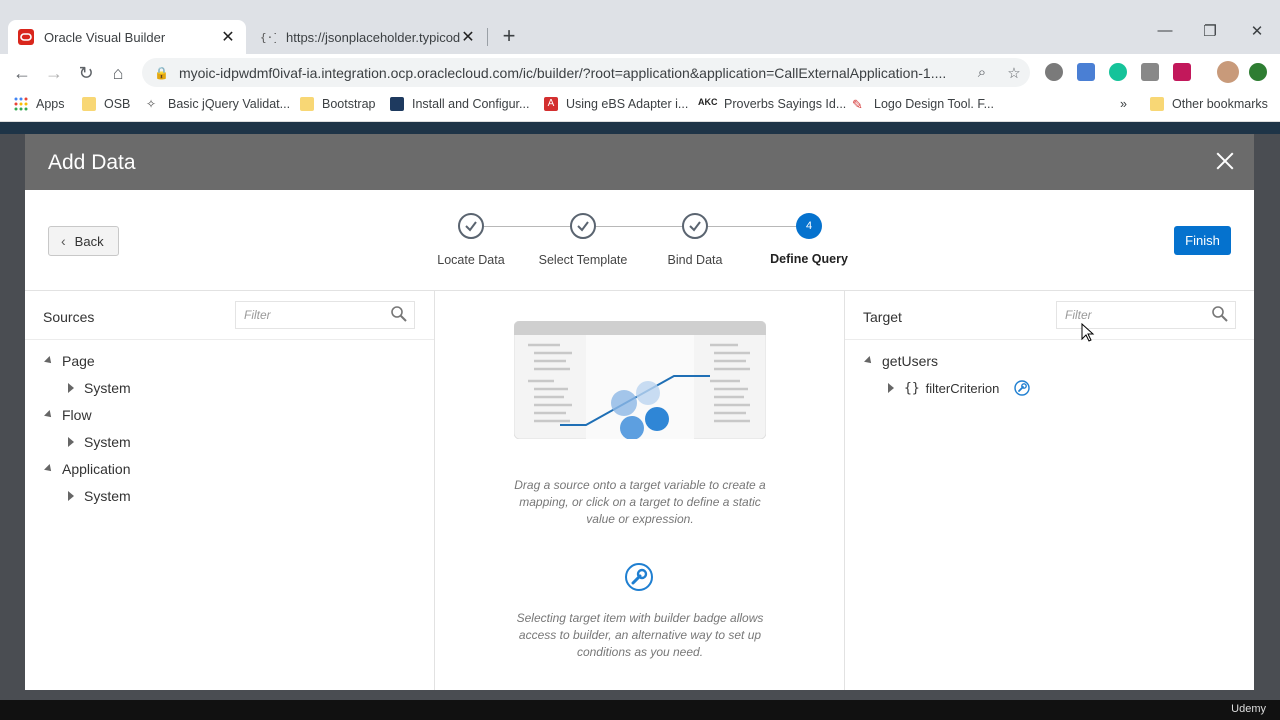 Image resolution: width=1280 pixels, height=720 pixels. Describe the element at coordinates (349, 104) in the screenshot. I see `bookmark-label: Bootstrap` at that location.